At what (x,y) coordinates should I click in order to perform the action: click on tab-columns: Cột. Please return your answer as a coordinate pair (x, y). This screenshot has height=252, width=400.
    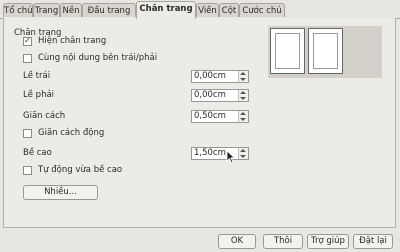
    Looking at the image, I should click on (229, 10).